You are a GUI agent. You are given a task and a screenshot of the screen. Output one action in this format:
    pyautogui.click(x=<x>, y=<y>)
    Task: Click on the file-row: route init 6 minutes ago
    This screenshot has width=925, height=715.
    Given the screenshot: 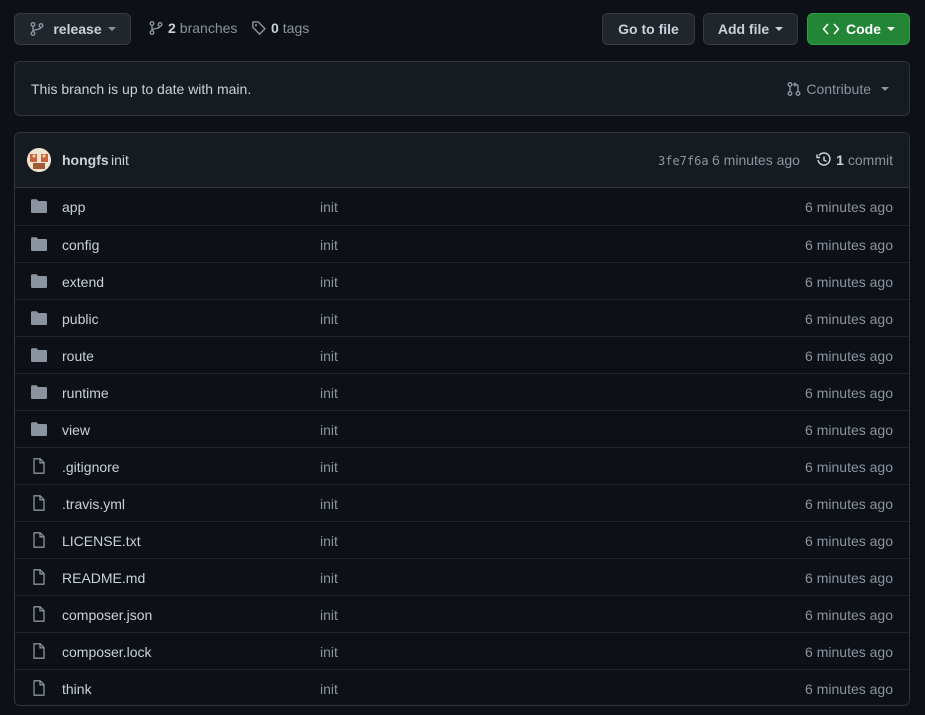 What is the action you would take?
    pyautogui.click(x=462, y=354)
    